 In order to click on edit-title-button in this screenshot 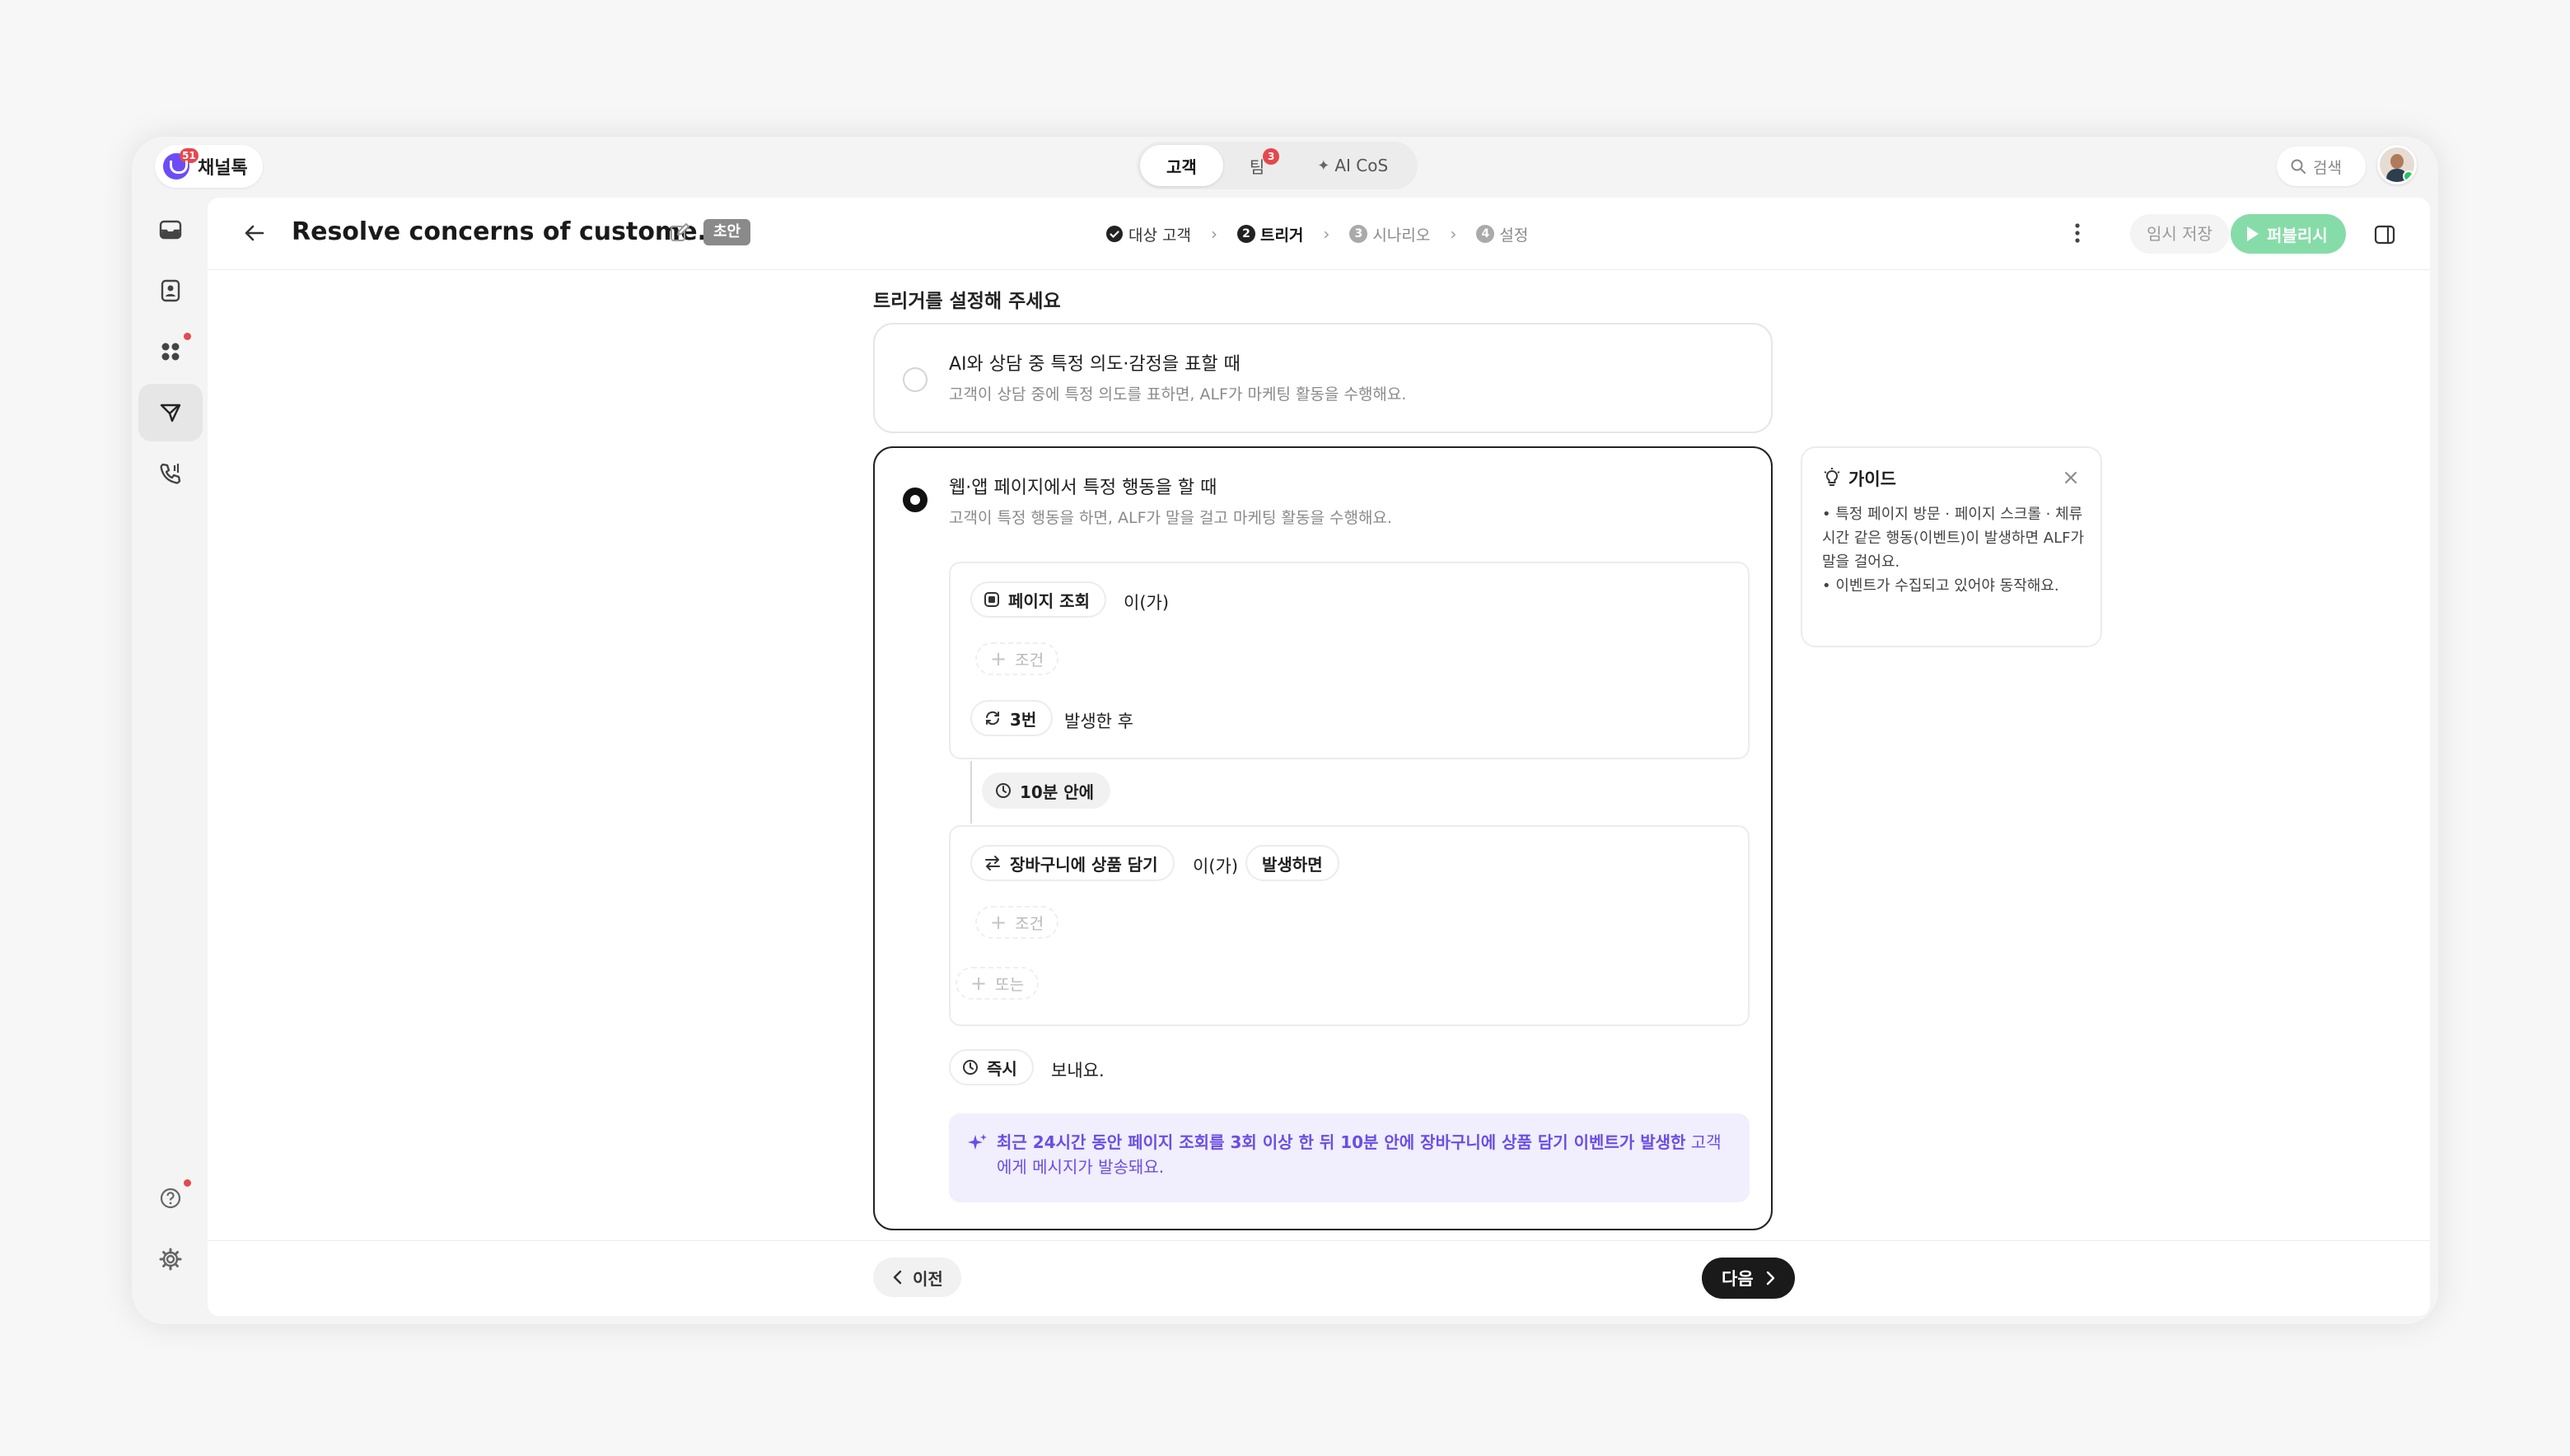, I will do `click(679, 234)`.